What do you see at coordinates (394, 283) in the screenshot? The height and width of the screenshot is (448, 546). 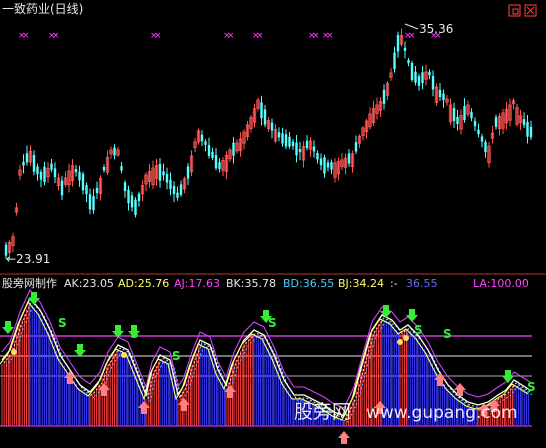 I see `indicator-value-sep: :-` at bounding box center [394, 283].